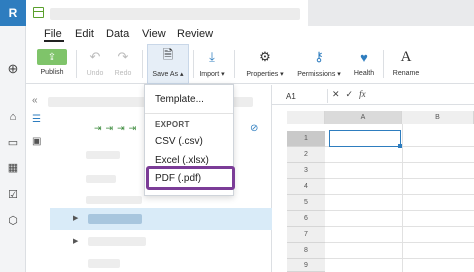  Describe the element at coordinates (189, 113) in the screenshot. I see `menu-separator` at that location.